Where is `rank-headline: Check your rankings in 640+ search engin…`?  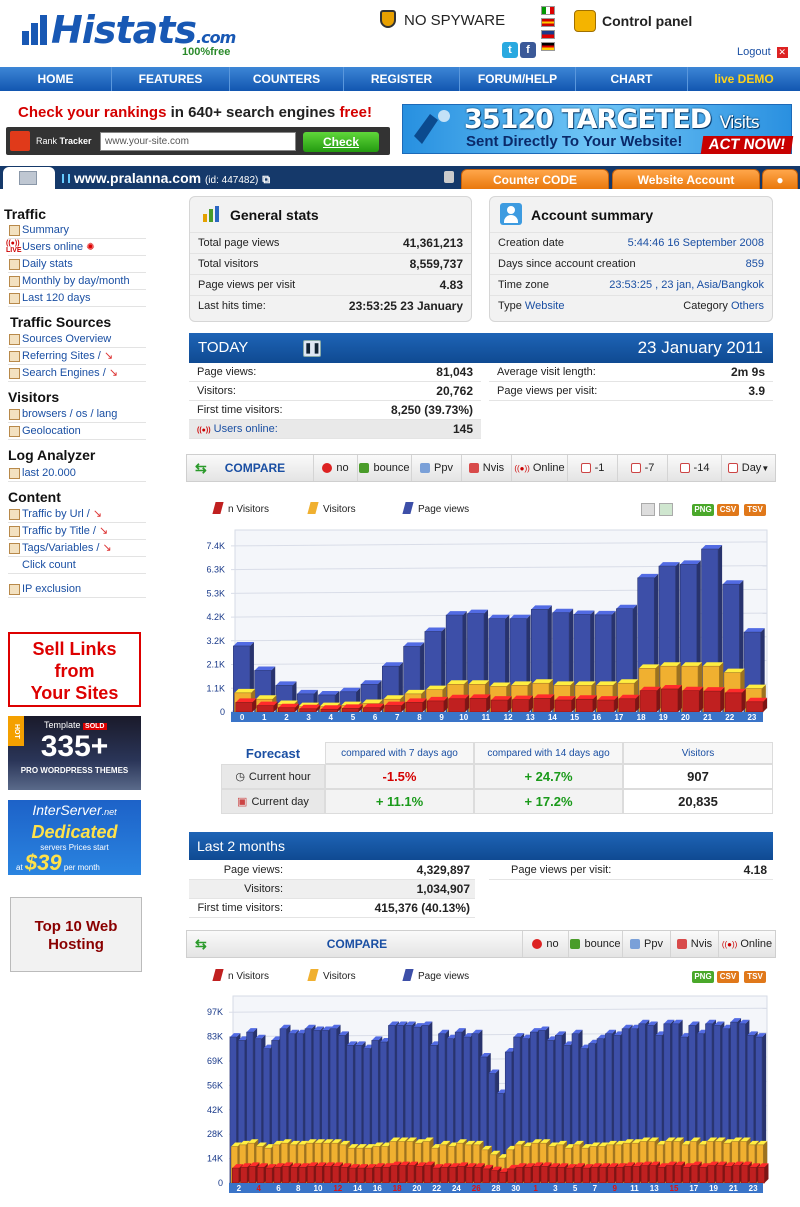 rank-headline: Check your rankings in 640+ search engin… is located at coordinates (195, 112).